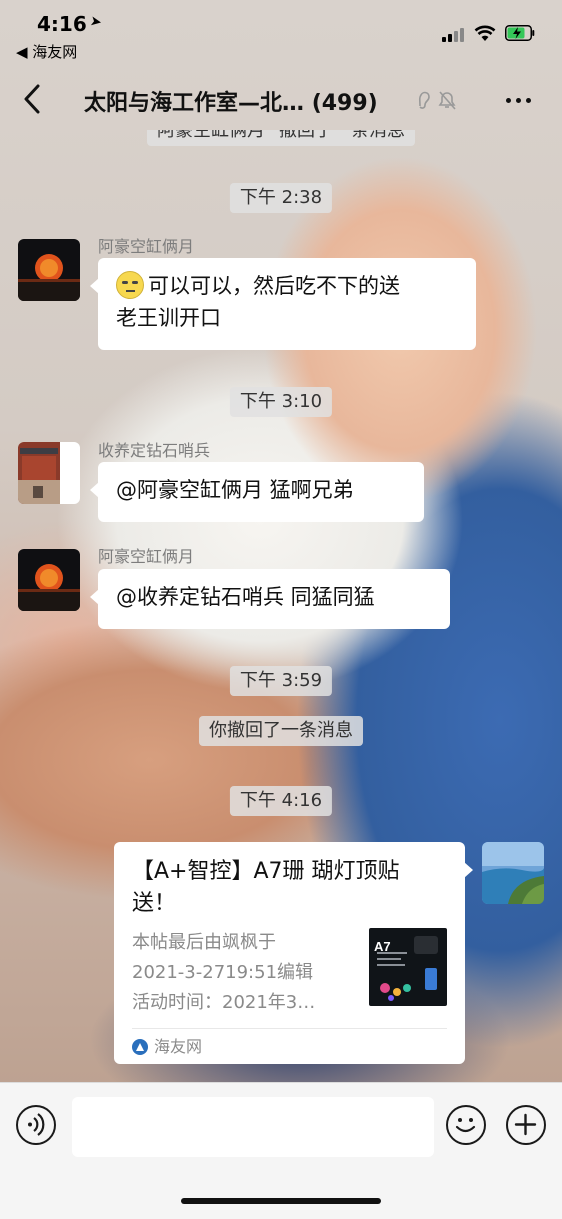  I want to click on member-count: (499), so click(344, 103).